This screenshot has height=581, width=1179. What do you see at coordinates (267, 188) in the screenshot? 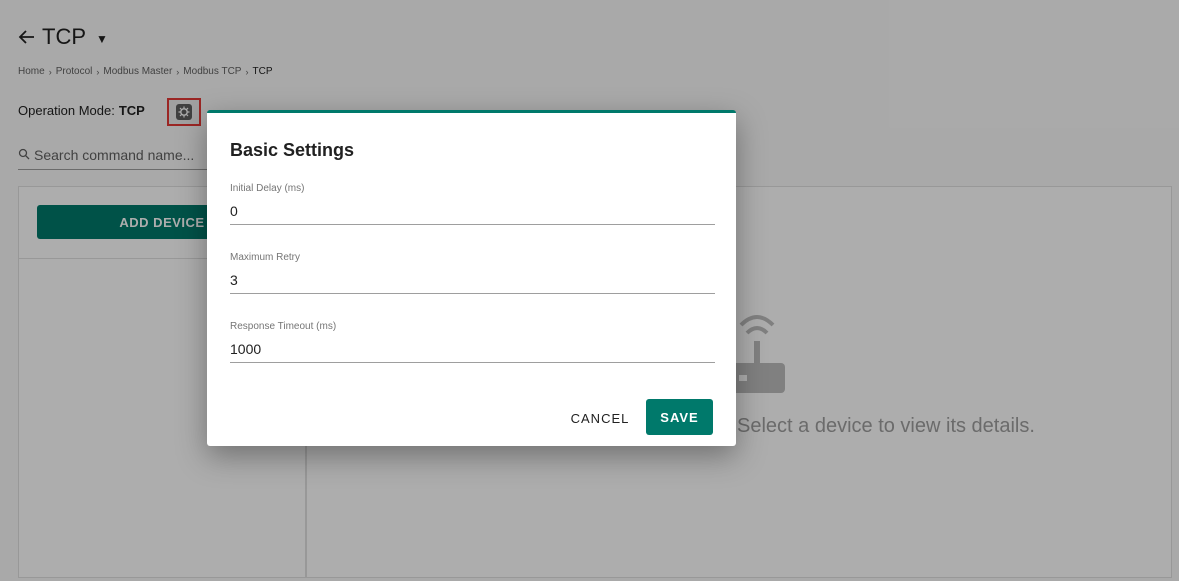
I see `initial-delay-label: Initial Delay (ms)` at bounding box center [267, 188].